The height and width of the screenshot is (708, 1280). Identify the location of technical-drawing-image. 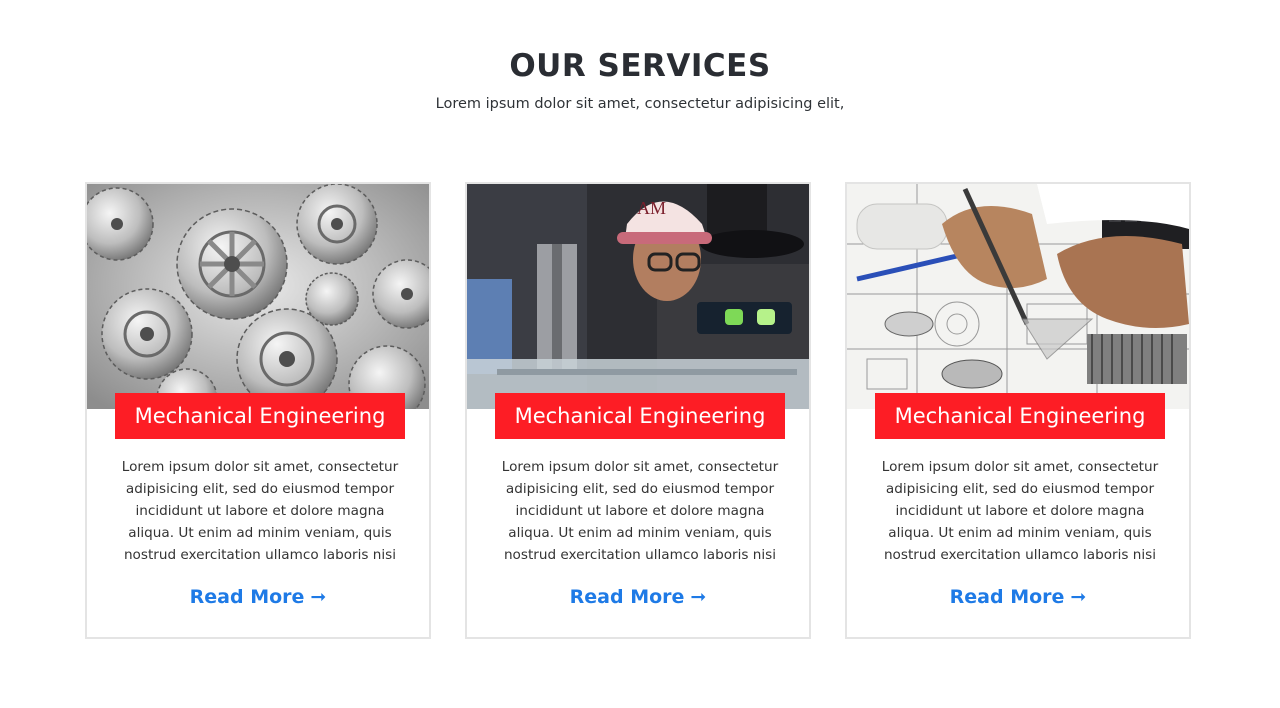
(1018, 296).